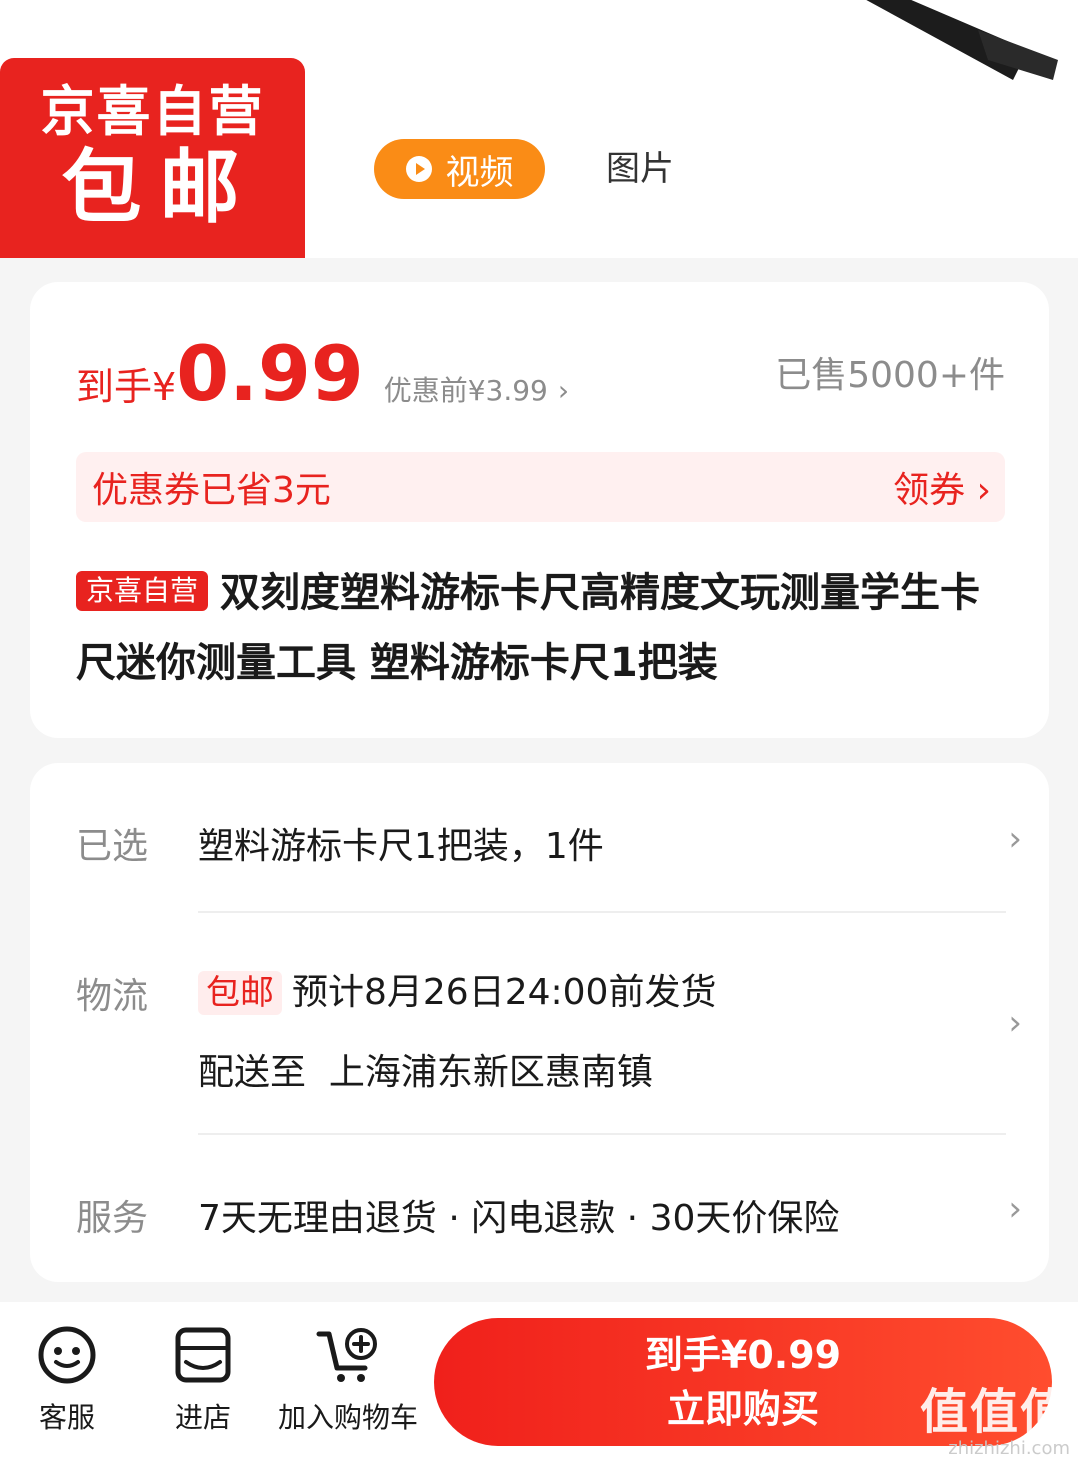 This screenshot has height=1466, width=1078. Describe the element at coordinates (401, 846) in the screenshot. I see `selected-value: 塑料游标卡尺1把装，1件` at that location.